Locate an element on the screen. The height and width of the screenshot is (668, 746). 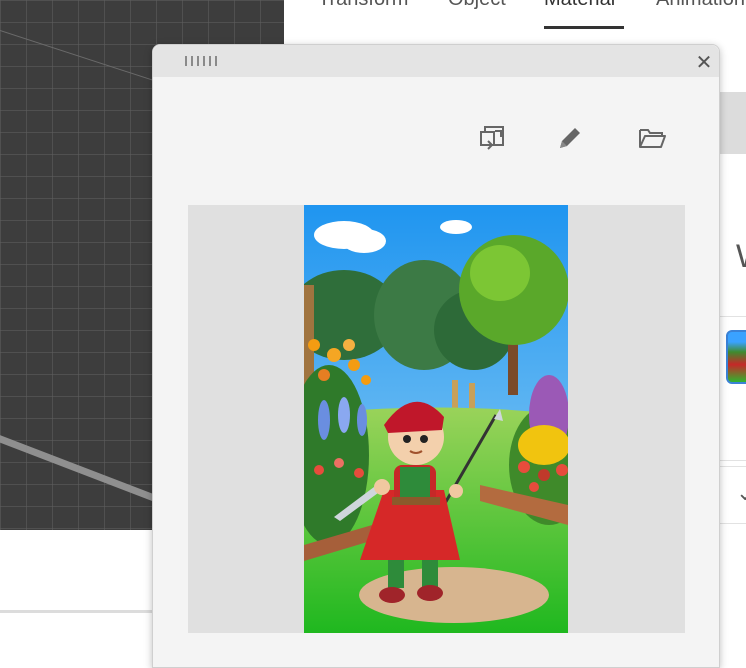
replace-image-icon is located at coordinates (492, 138).